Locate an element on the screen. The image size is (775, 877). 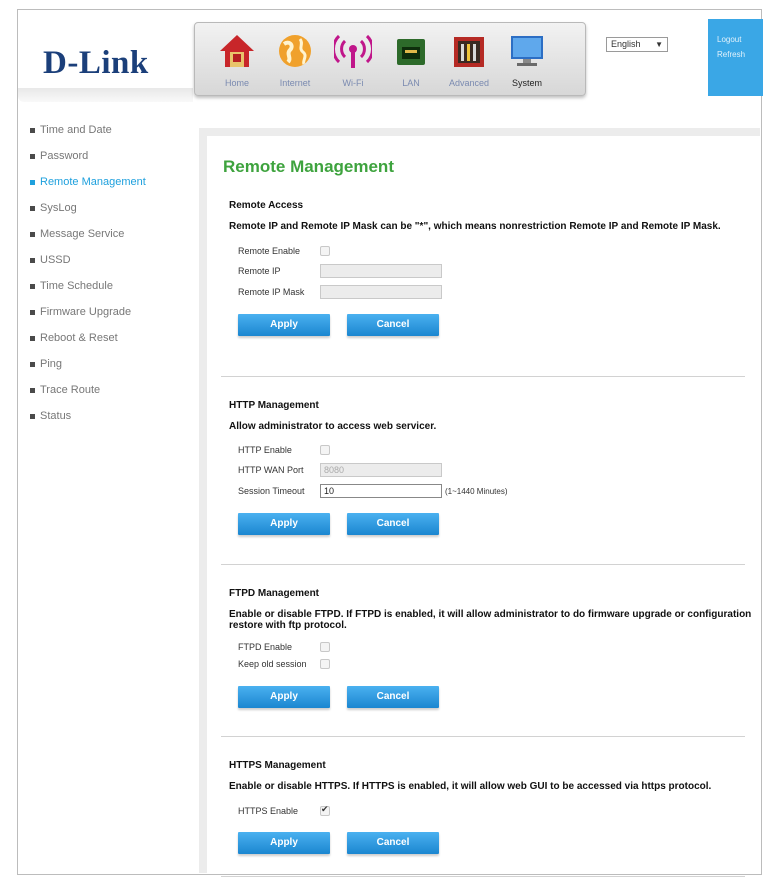
session-timeout-row: Session Timeout 10 (1~1440 Minutes) is located at coordinates (372, 491).